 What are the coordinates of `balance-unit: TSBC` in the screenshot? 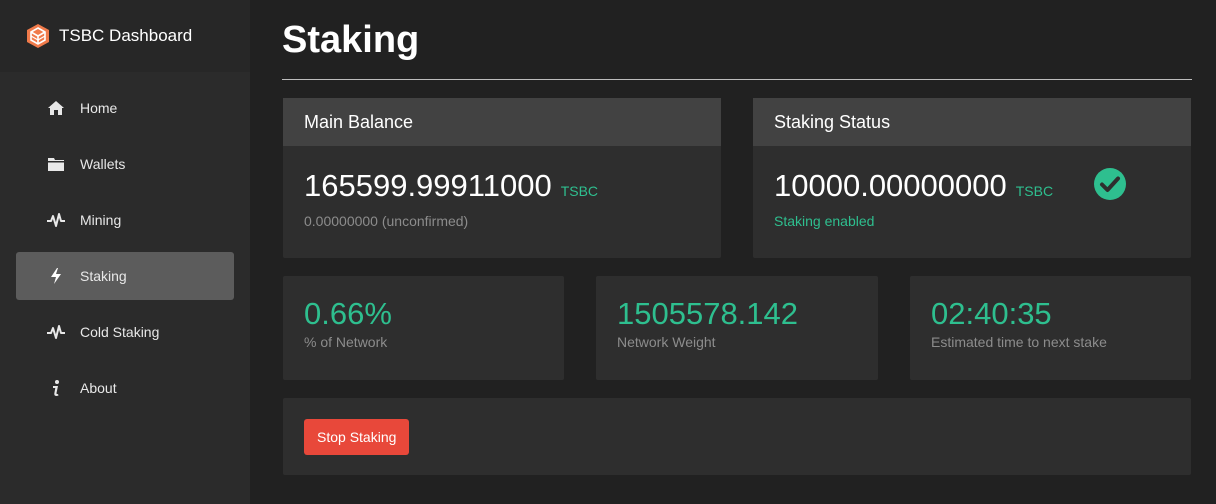 It's located at (579, 191).